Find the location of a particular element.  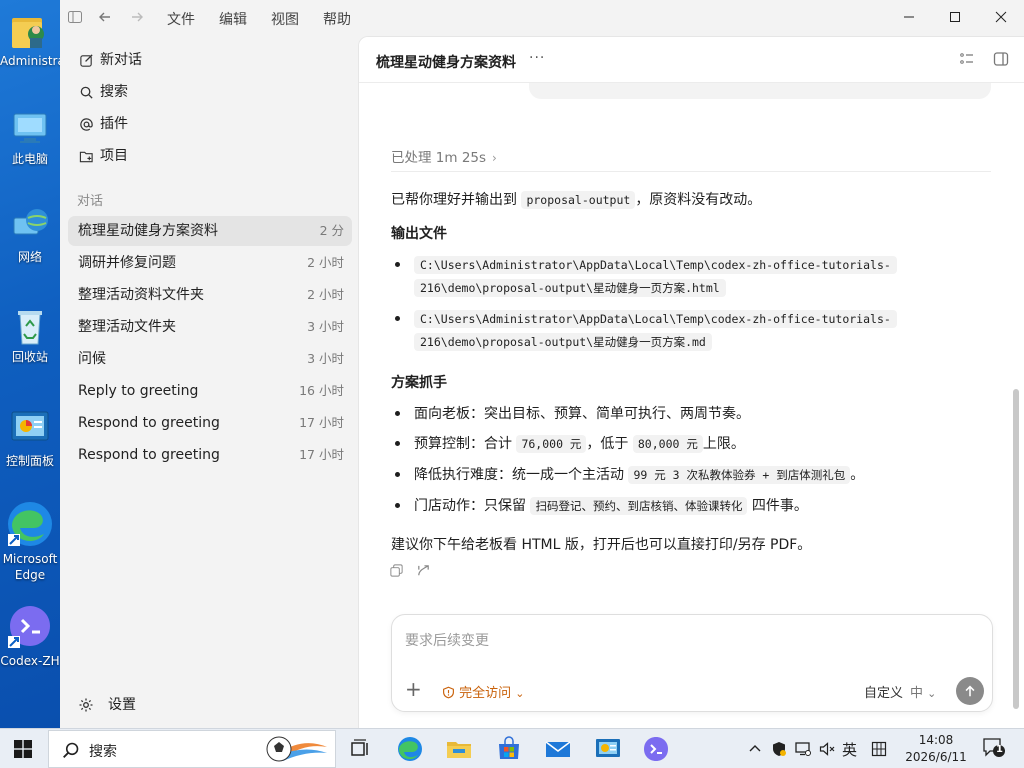

network-status-icon is located at coordinates (803, 750).